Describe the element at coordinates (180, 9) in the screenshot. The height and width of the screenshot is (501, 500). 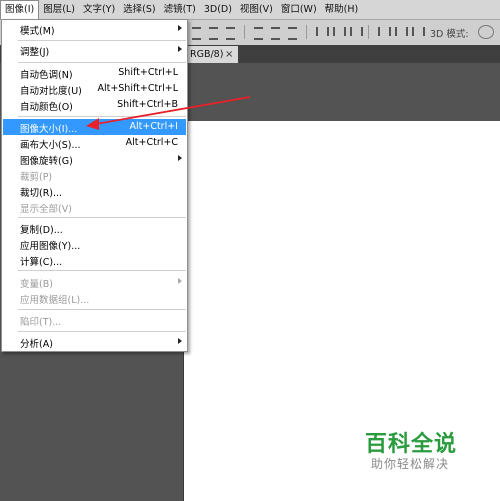
I see `menu-filter: 滤镜(T)` at that location.